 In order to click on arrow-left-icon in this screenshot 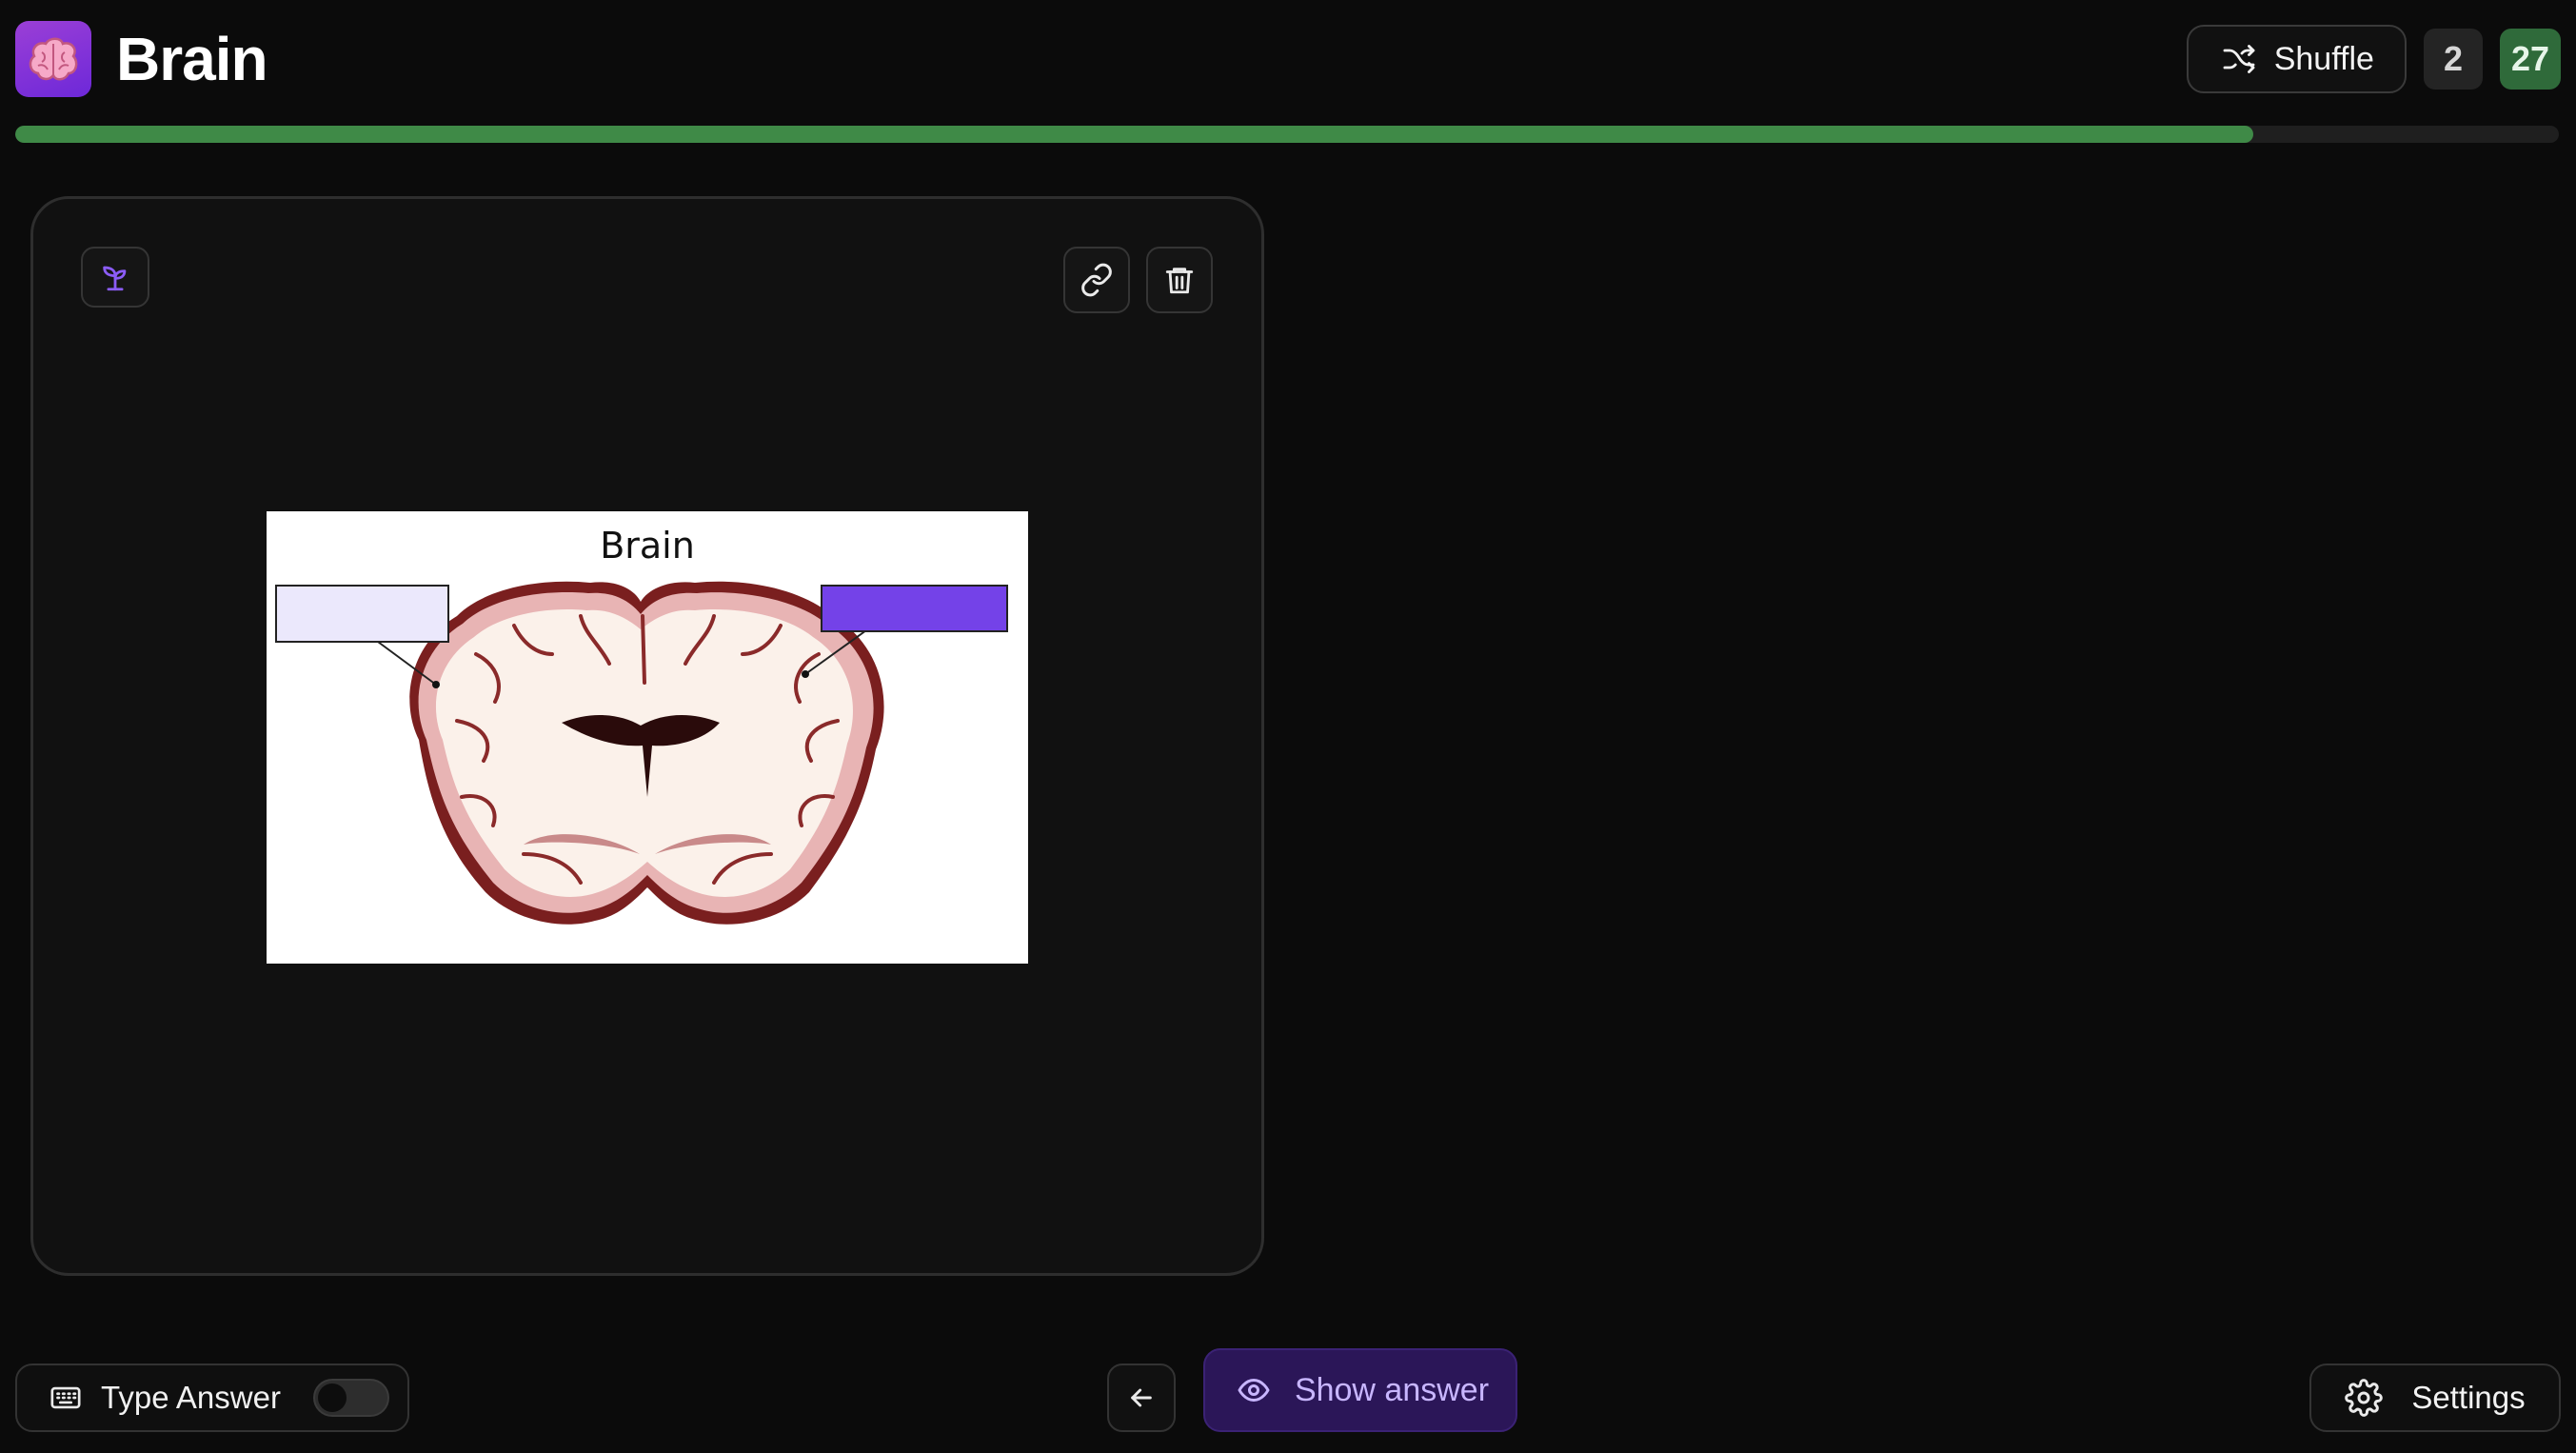, I will do `click(1141, 1397)`.